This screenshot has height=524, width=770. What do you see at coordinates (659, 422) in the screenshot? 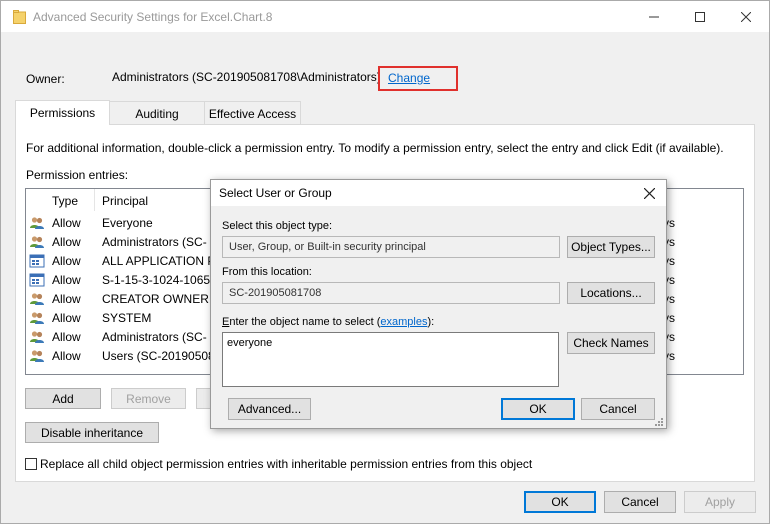
I see `resize-grip-icon` at bounding box center [659, 422].